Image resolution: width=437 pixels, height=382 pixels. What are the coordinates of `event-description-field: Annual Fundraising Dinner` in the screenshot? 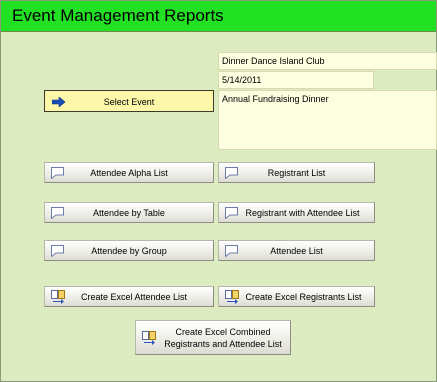 It's located at (327, 120).